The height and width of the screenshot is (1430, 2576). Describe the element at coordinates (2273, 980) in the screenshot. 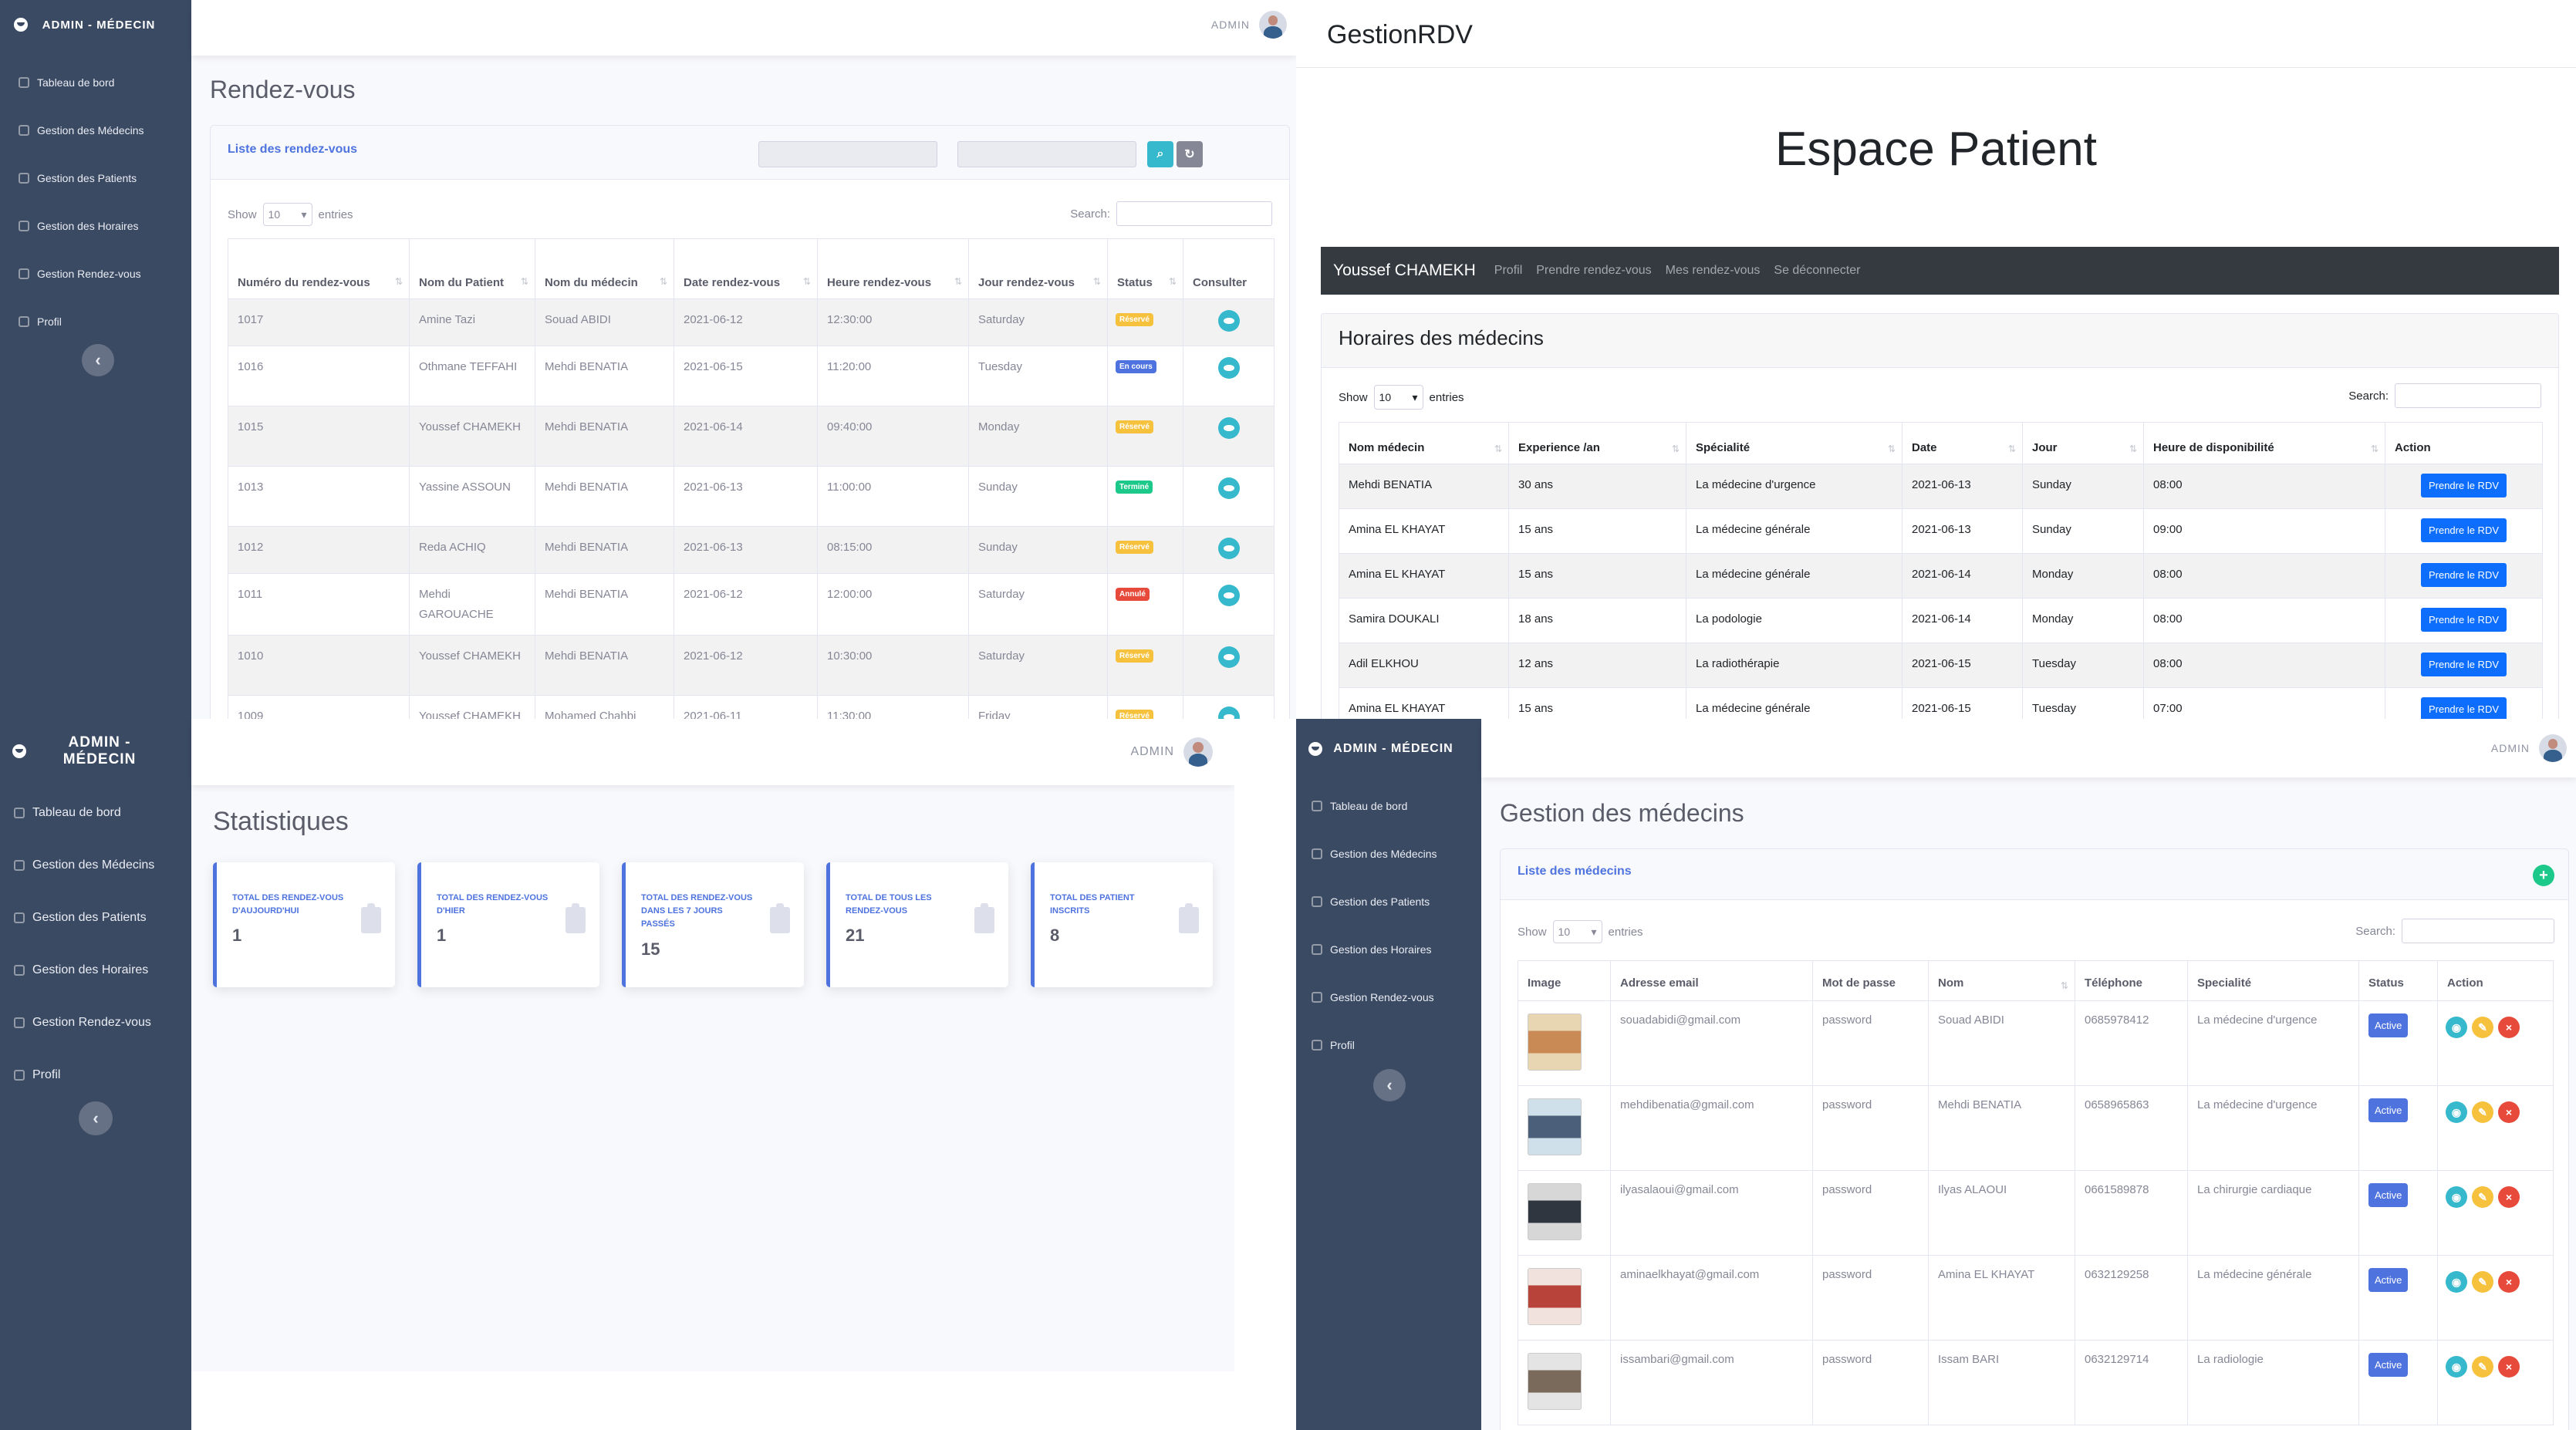

I see `column-header: Specialité` at that location.